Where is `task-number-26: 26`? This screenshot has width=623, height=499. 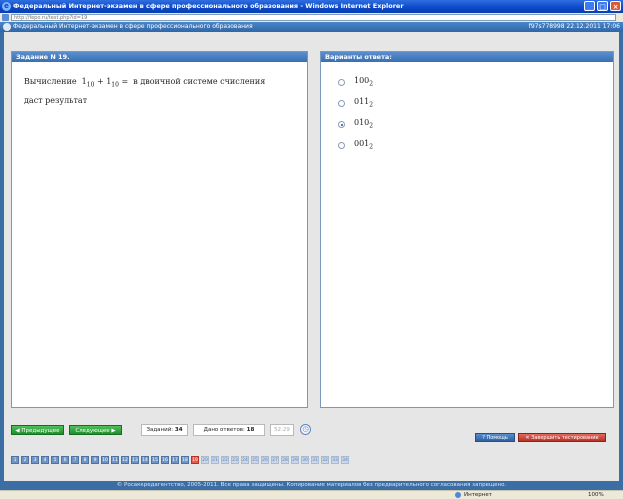
task-number-26: 26 is located at coordinates (265, 460).